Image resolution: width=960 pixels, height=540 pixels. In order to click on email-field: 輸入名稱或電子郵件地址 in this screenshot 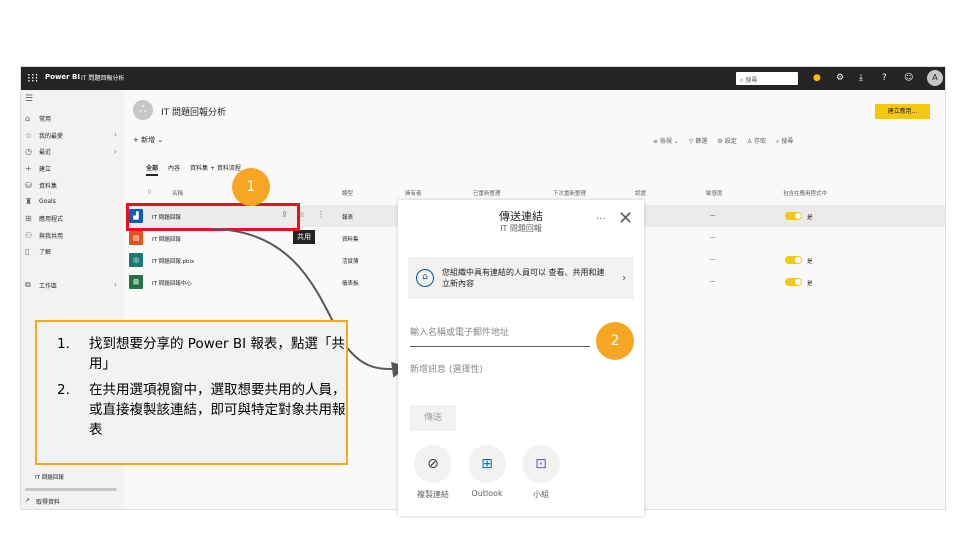, I will do `click(500, 336)`.